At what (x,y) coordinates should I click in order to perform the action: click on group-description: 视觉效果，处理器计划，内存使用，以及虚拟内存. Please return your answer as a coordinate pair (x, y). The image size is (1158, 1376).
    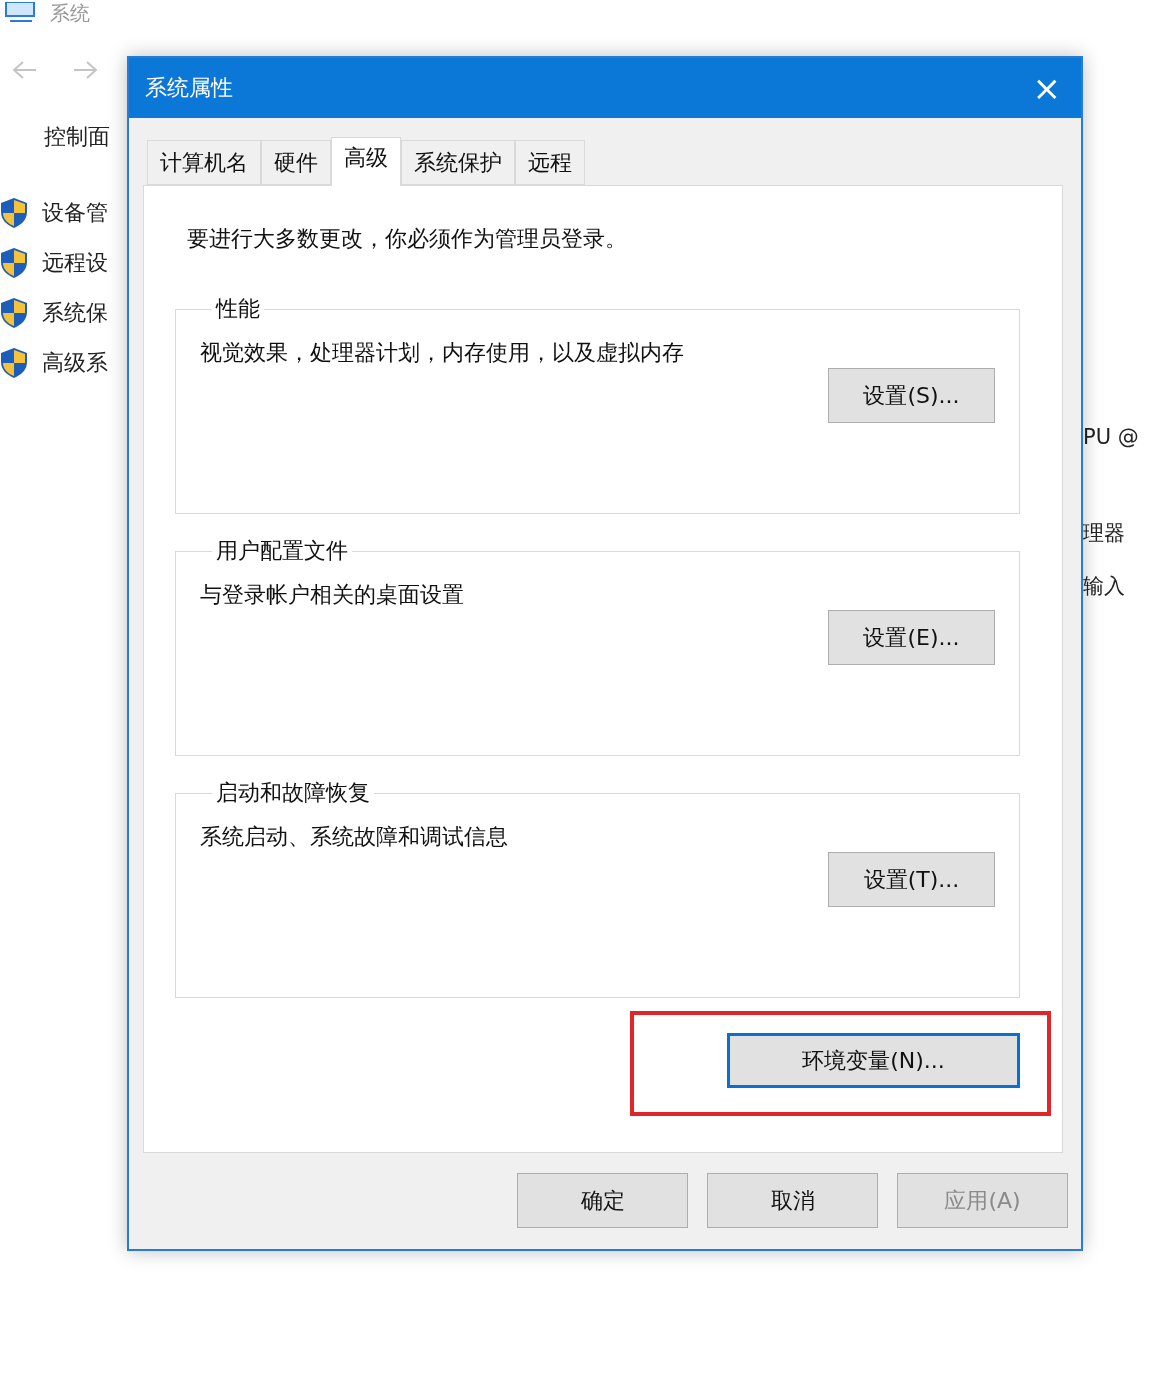
    Looking at the image, I should click on (442, 353).